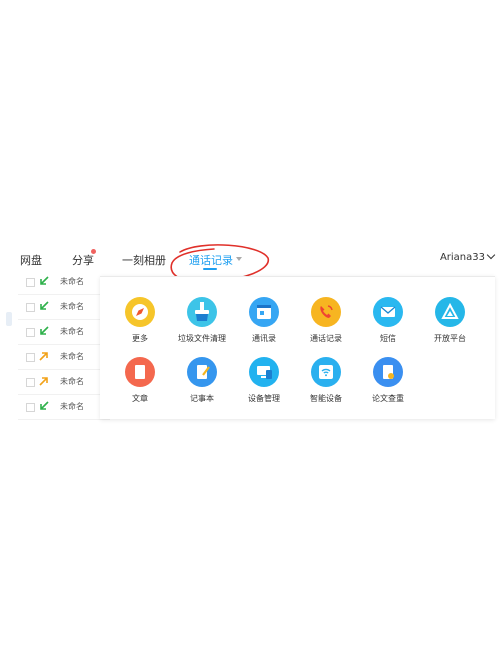  I want to click on wifi-icon, so click(326, 372).